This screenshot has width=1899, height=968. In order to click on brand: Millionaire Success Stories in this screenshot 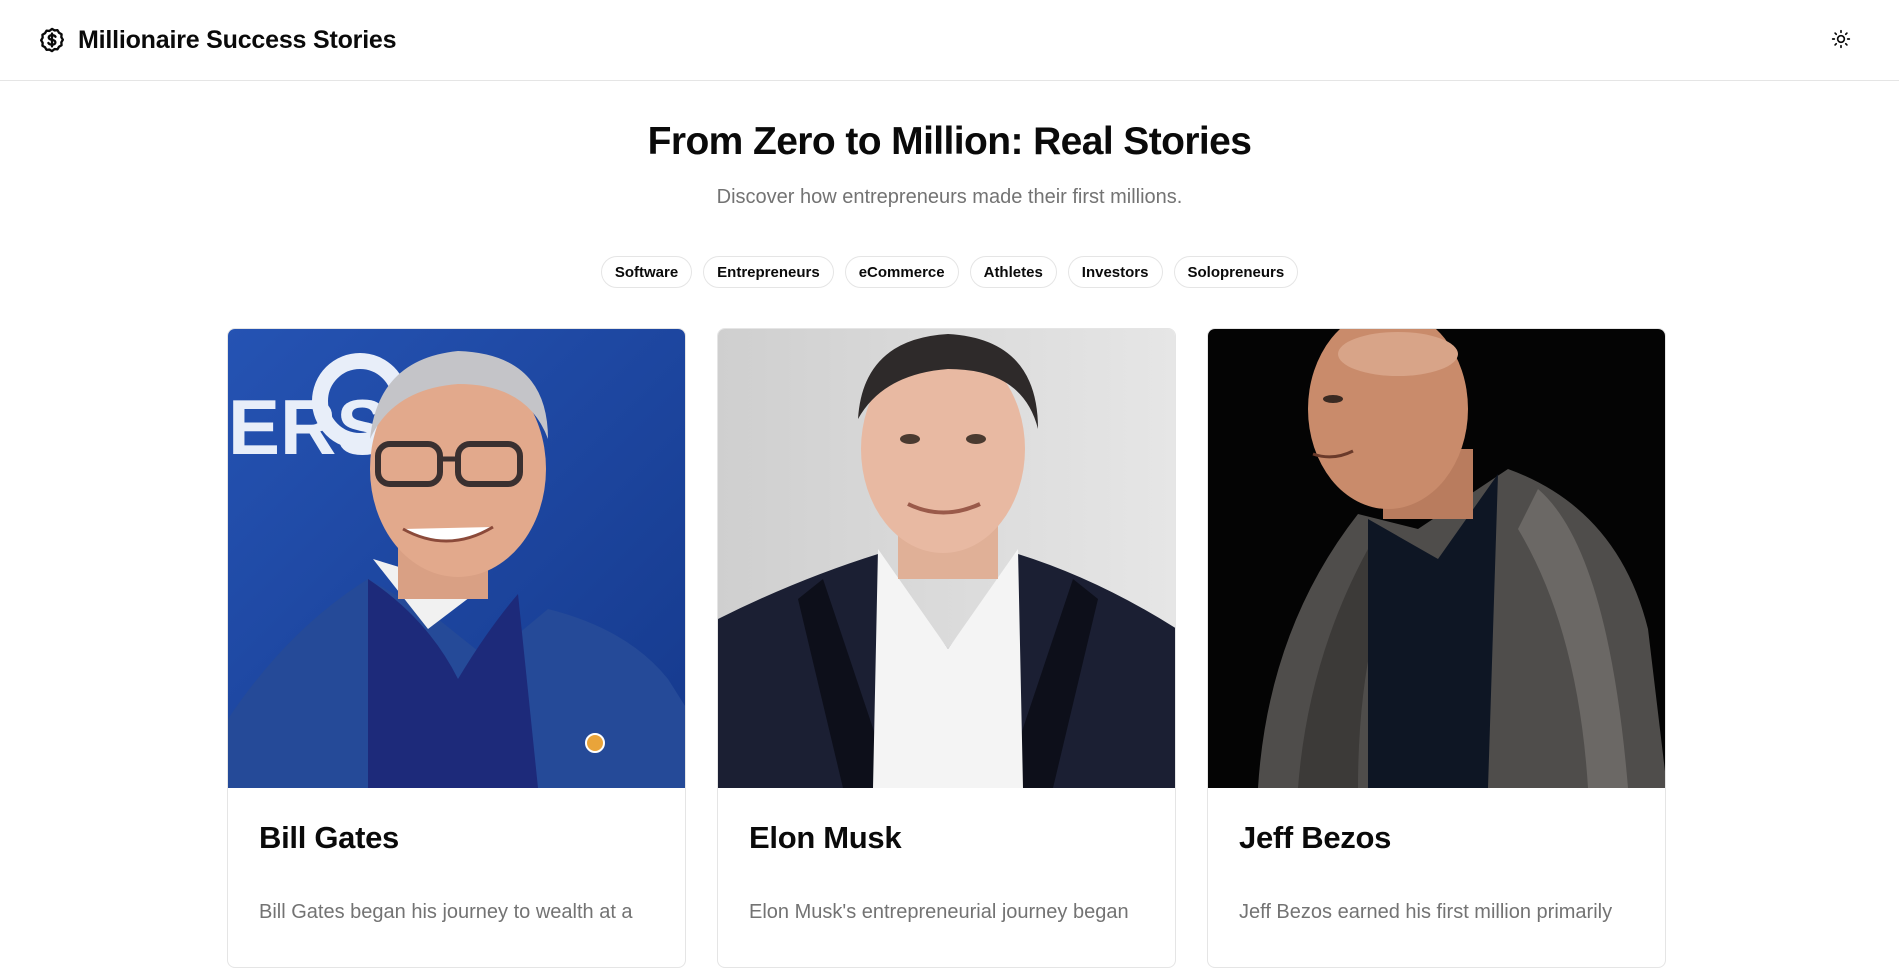, I will do `click(217, 40)`.